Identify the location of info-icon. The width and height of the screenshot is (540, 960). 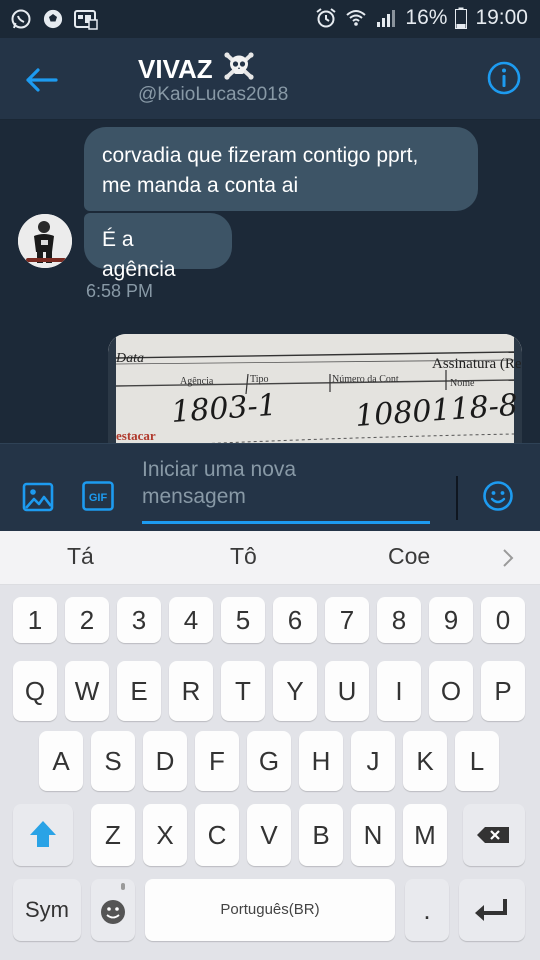
(504, 78).